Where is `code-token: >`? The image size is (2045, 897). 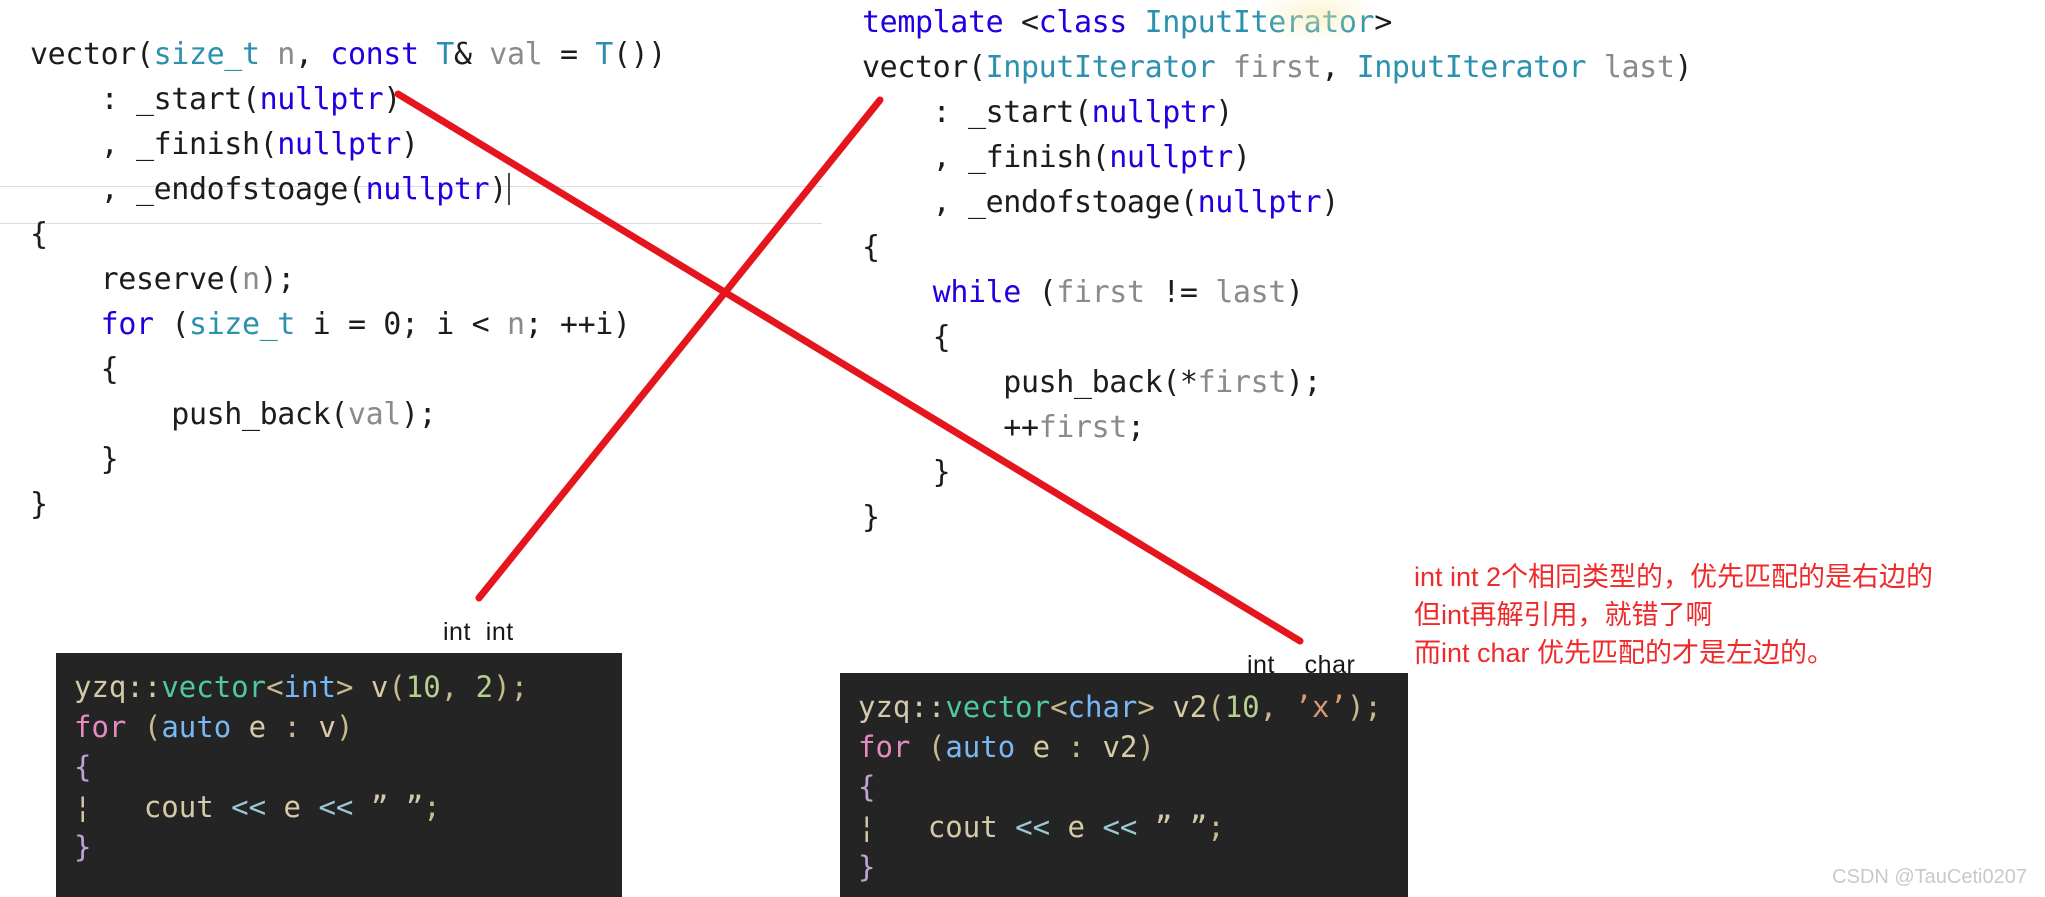 code-token: > is located at coordinates (1383, 22).